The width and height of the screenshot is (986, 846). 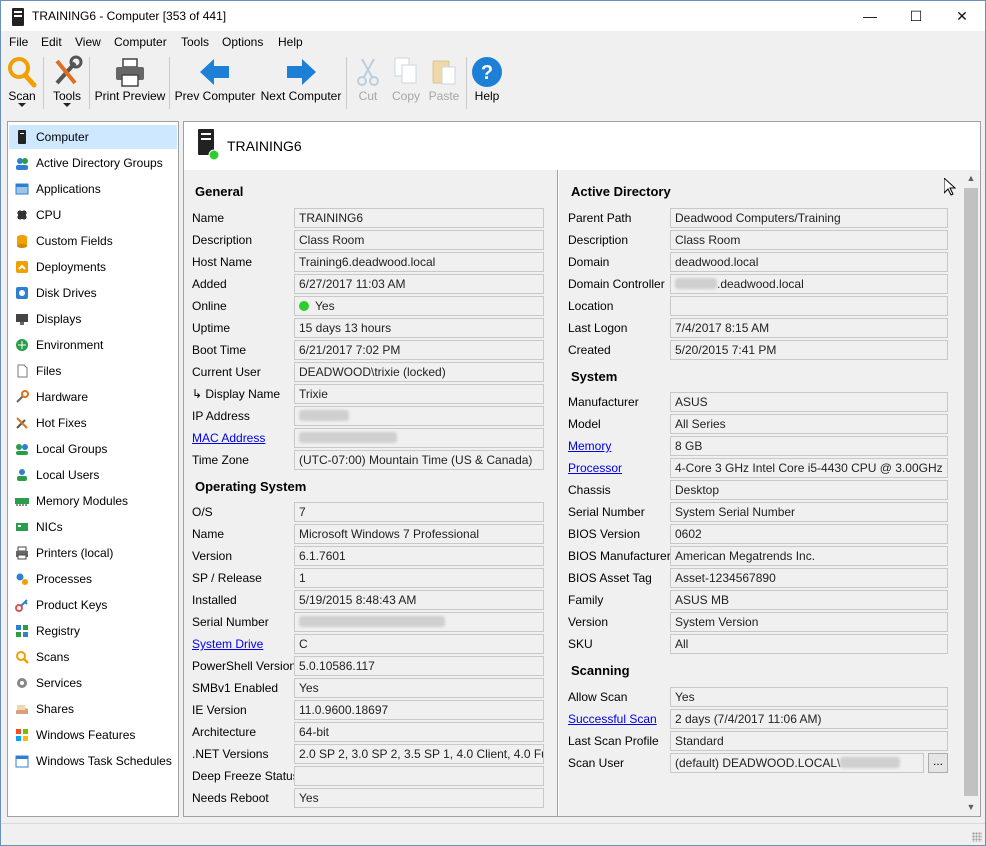 What do you see at coordinates (93, 137) in the screenshot?
I see `sidebar-item-computer: Computer` at bounding box center [93, 137].